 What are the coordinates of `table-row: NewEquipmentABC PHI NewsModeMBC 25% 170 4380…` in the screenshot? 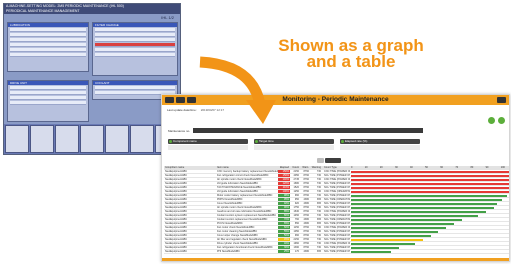 It's located at (336, 252).